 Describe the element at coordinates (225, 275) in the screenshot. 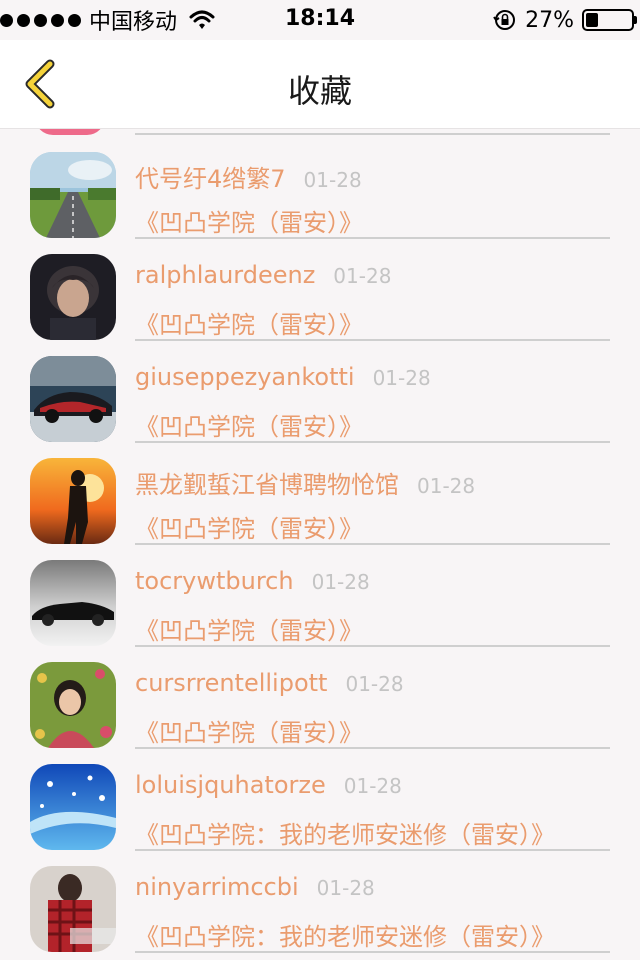

I see `username: ralphlaurdeenz` at that location.